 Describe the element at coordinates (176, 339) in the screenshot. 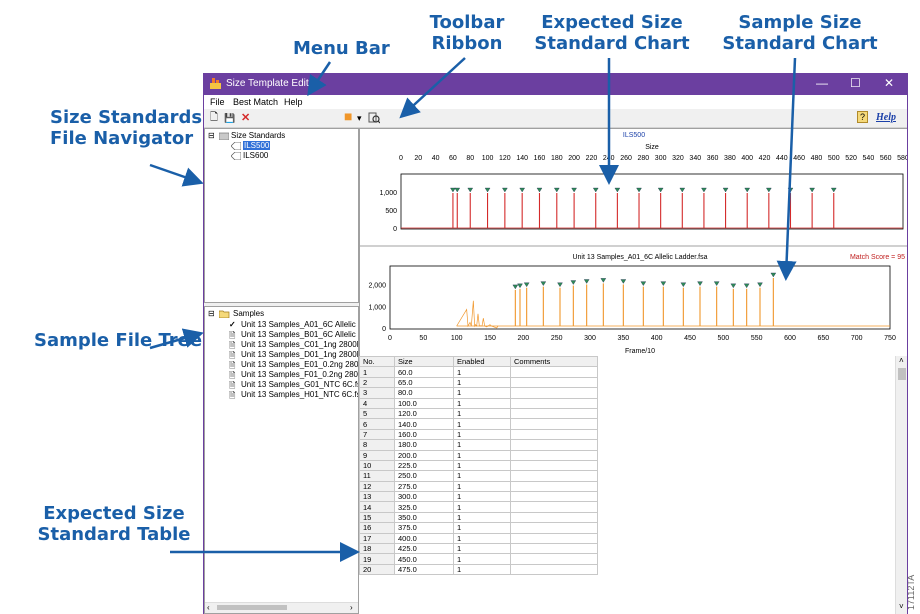

I see `arrow-sample-tree` at that location.